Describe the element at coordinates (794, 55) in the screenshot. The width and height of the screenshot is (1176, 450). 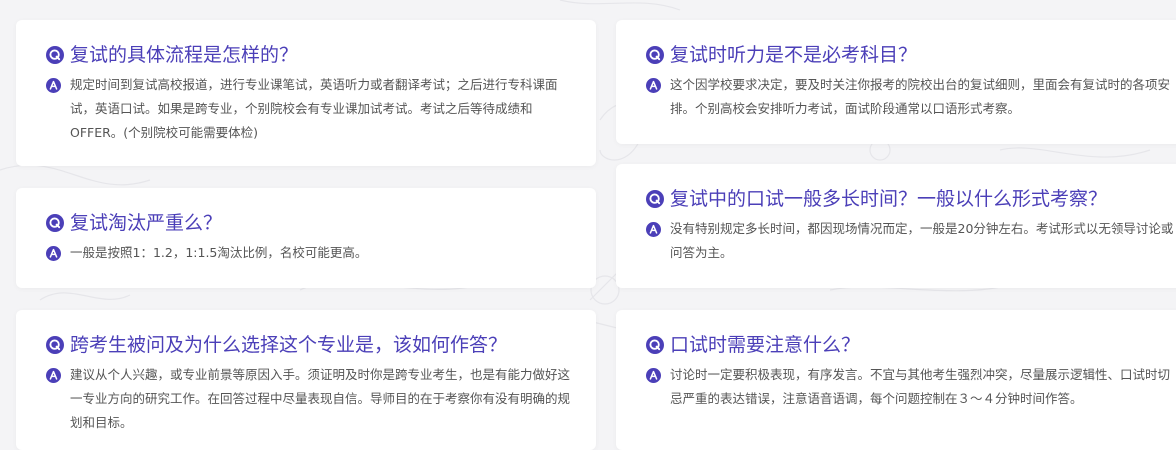
I see `faq-question-text: 复试时听力是不是必考科目？` at that location.